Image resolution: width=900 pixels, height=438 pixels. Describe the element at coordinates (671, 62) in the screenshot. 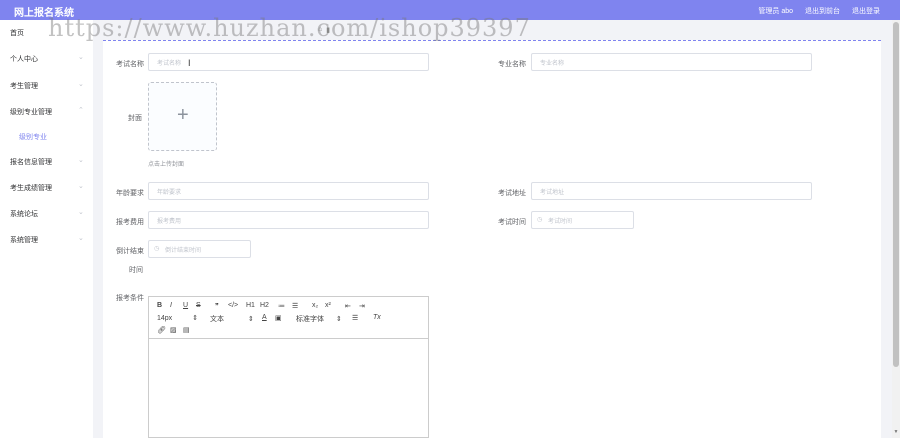

I see `major-name-input: 专业名称` at that location.